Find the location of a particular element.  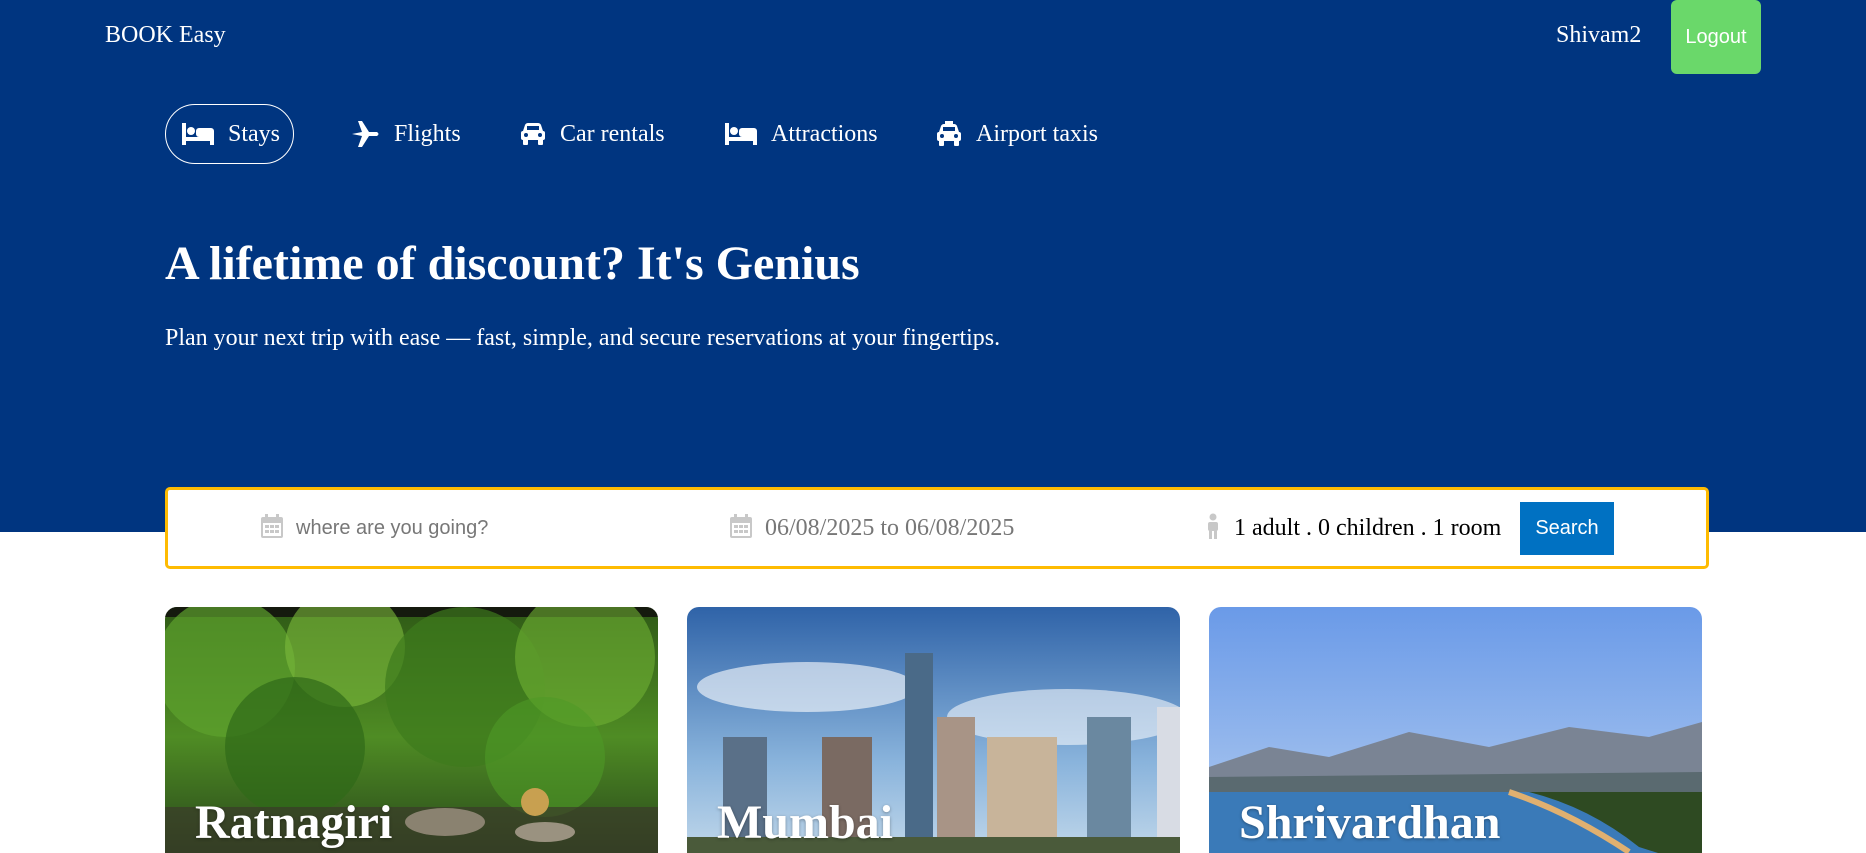

guests-text: 1 adult . 0 children . 1 room is located at coordinates (1367, 528).